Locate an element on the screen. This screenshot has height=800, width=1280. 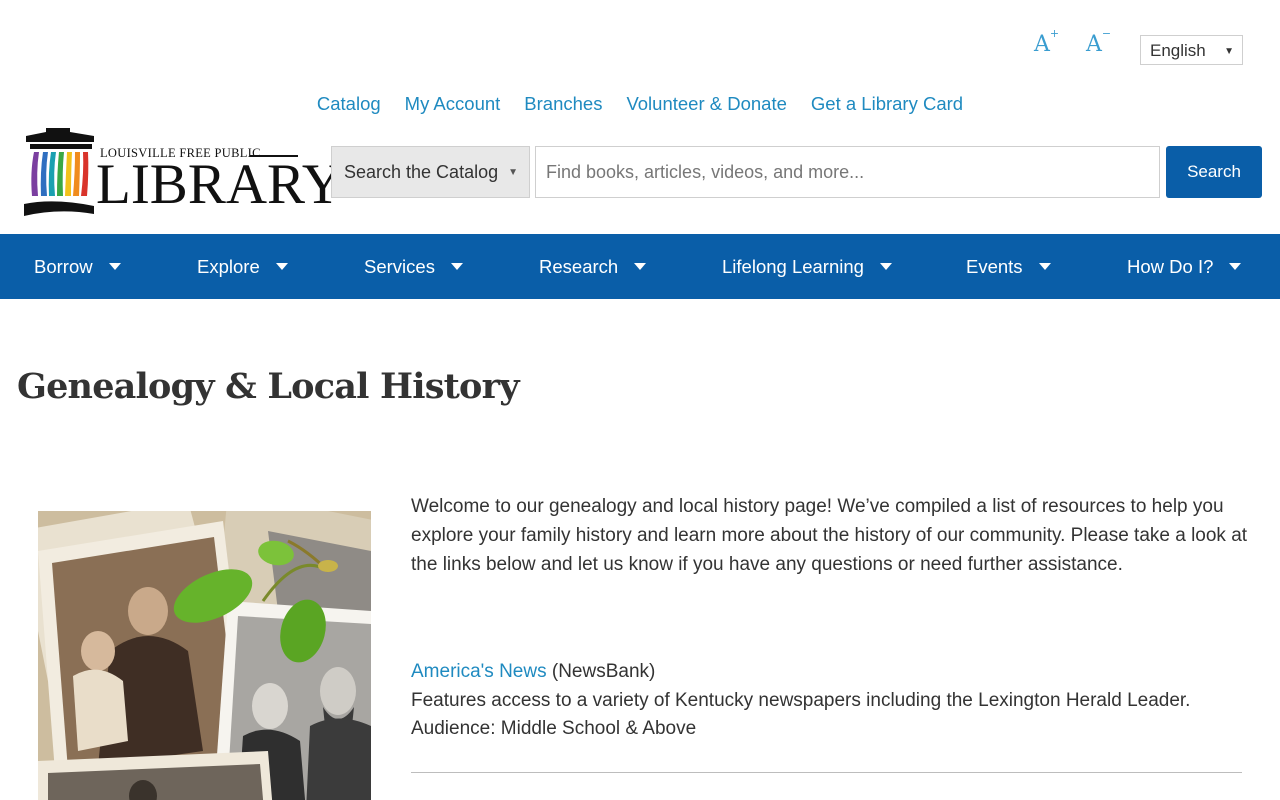
library-logo: LOUISVILLE FREE PUBLIC LIBRARY is located at coordinates (183, 172).